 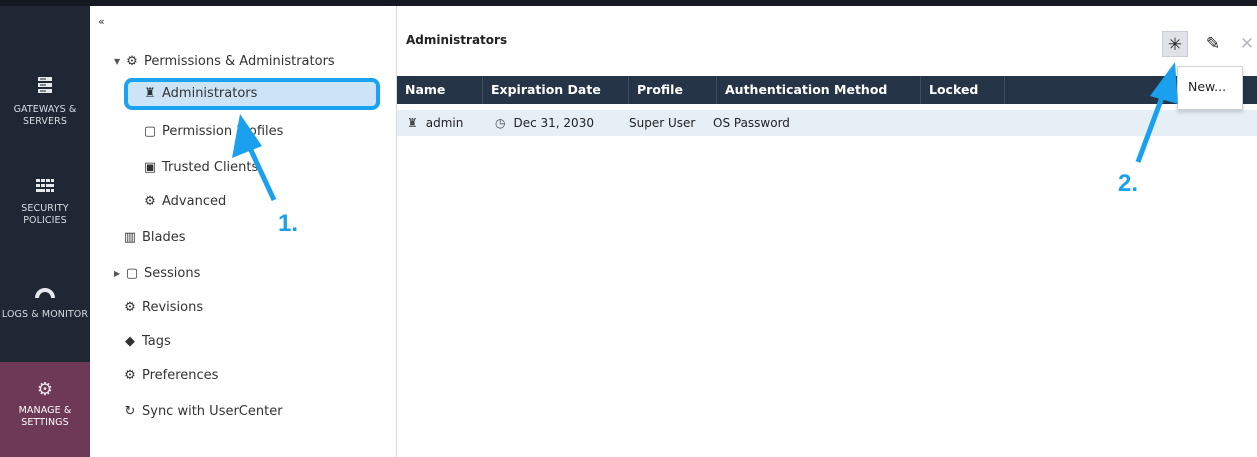 What do you see at coordinates (101, 21) in the screenshot?
I see `collapse-panel-button: «` at bounding box center [101, 21].